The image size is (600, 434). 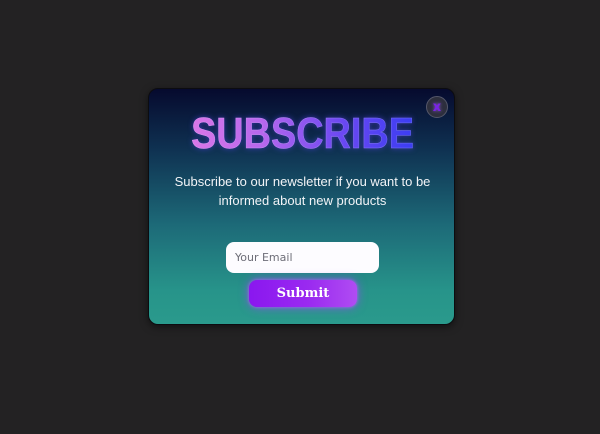 I want to click on submit-button: Submit, so click(x=303, y=293).